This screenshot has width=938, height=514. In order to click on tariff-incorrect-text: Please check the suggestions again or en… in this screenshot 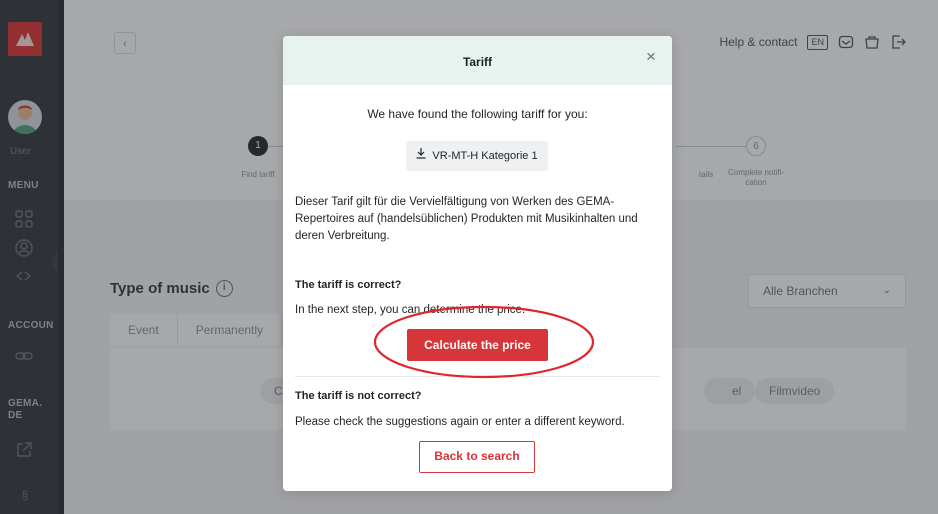, I will do `click(460, 422)`.